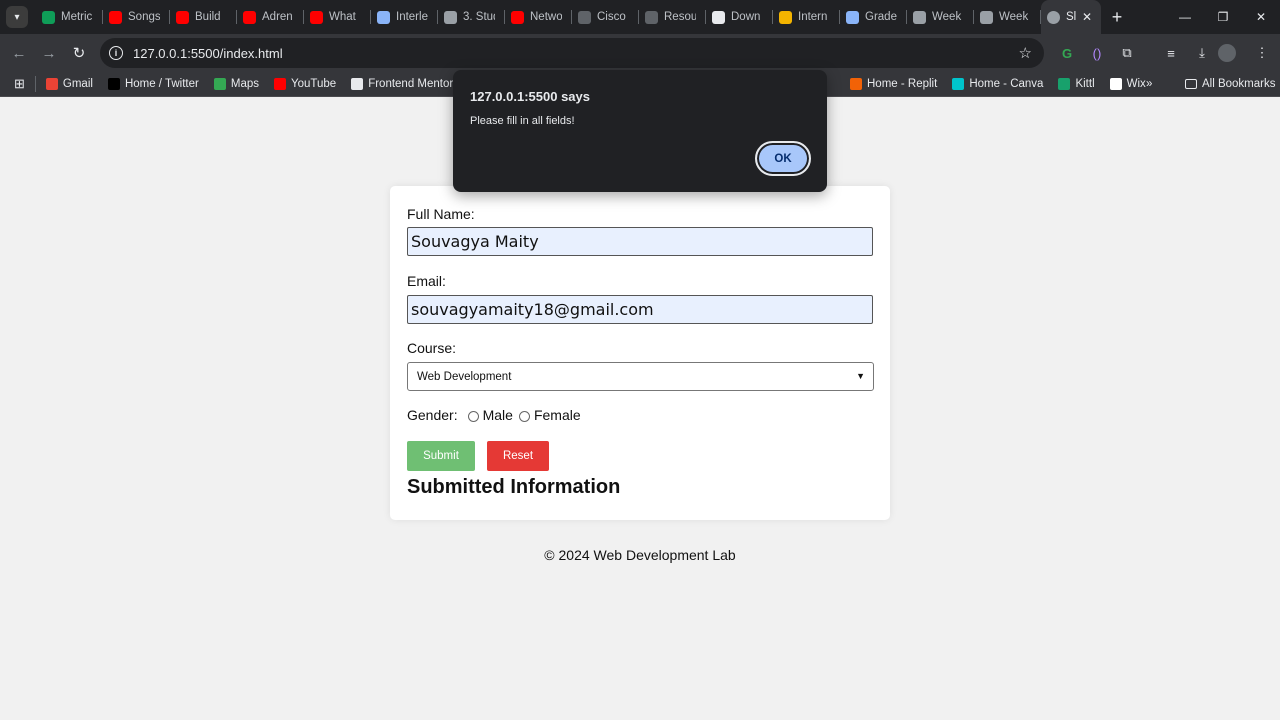  What do you see at coordinates (557, 415) in the screenshot?
I see `female-option-label: Female` at bounding box center [557, 415].